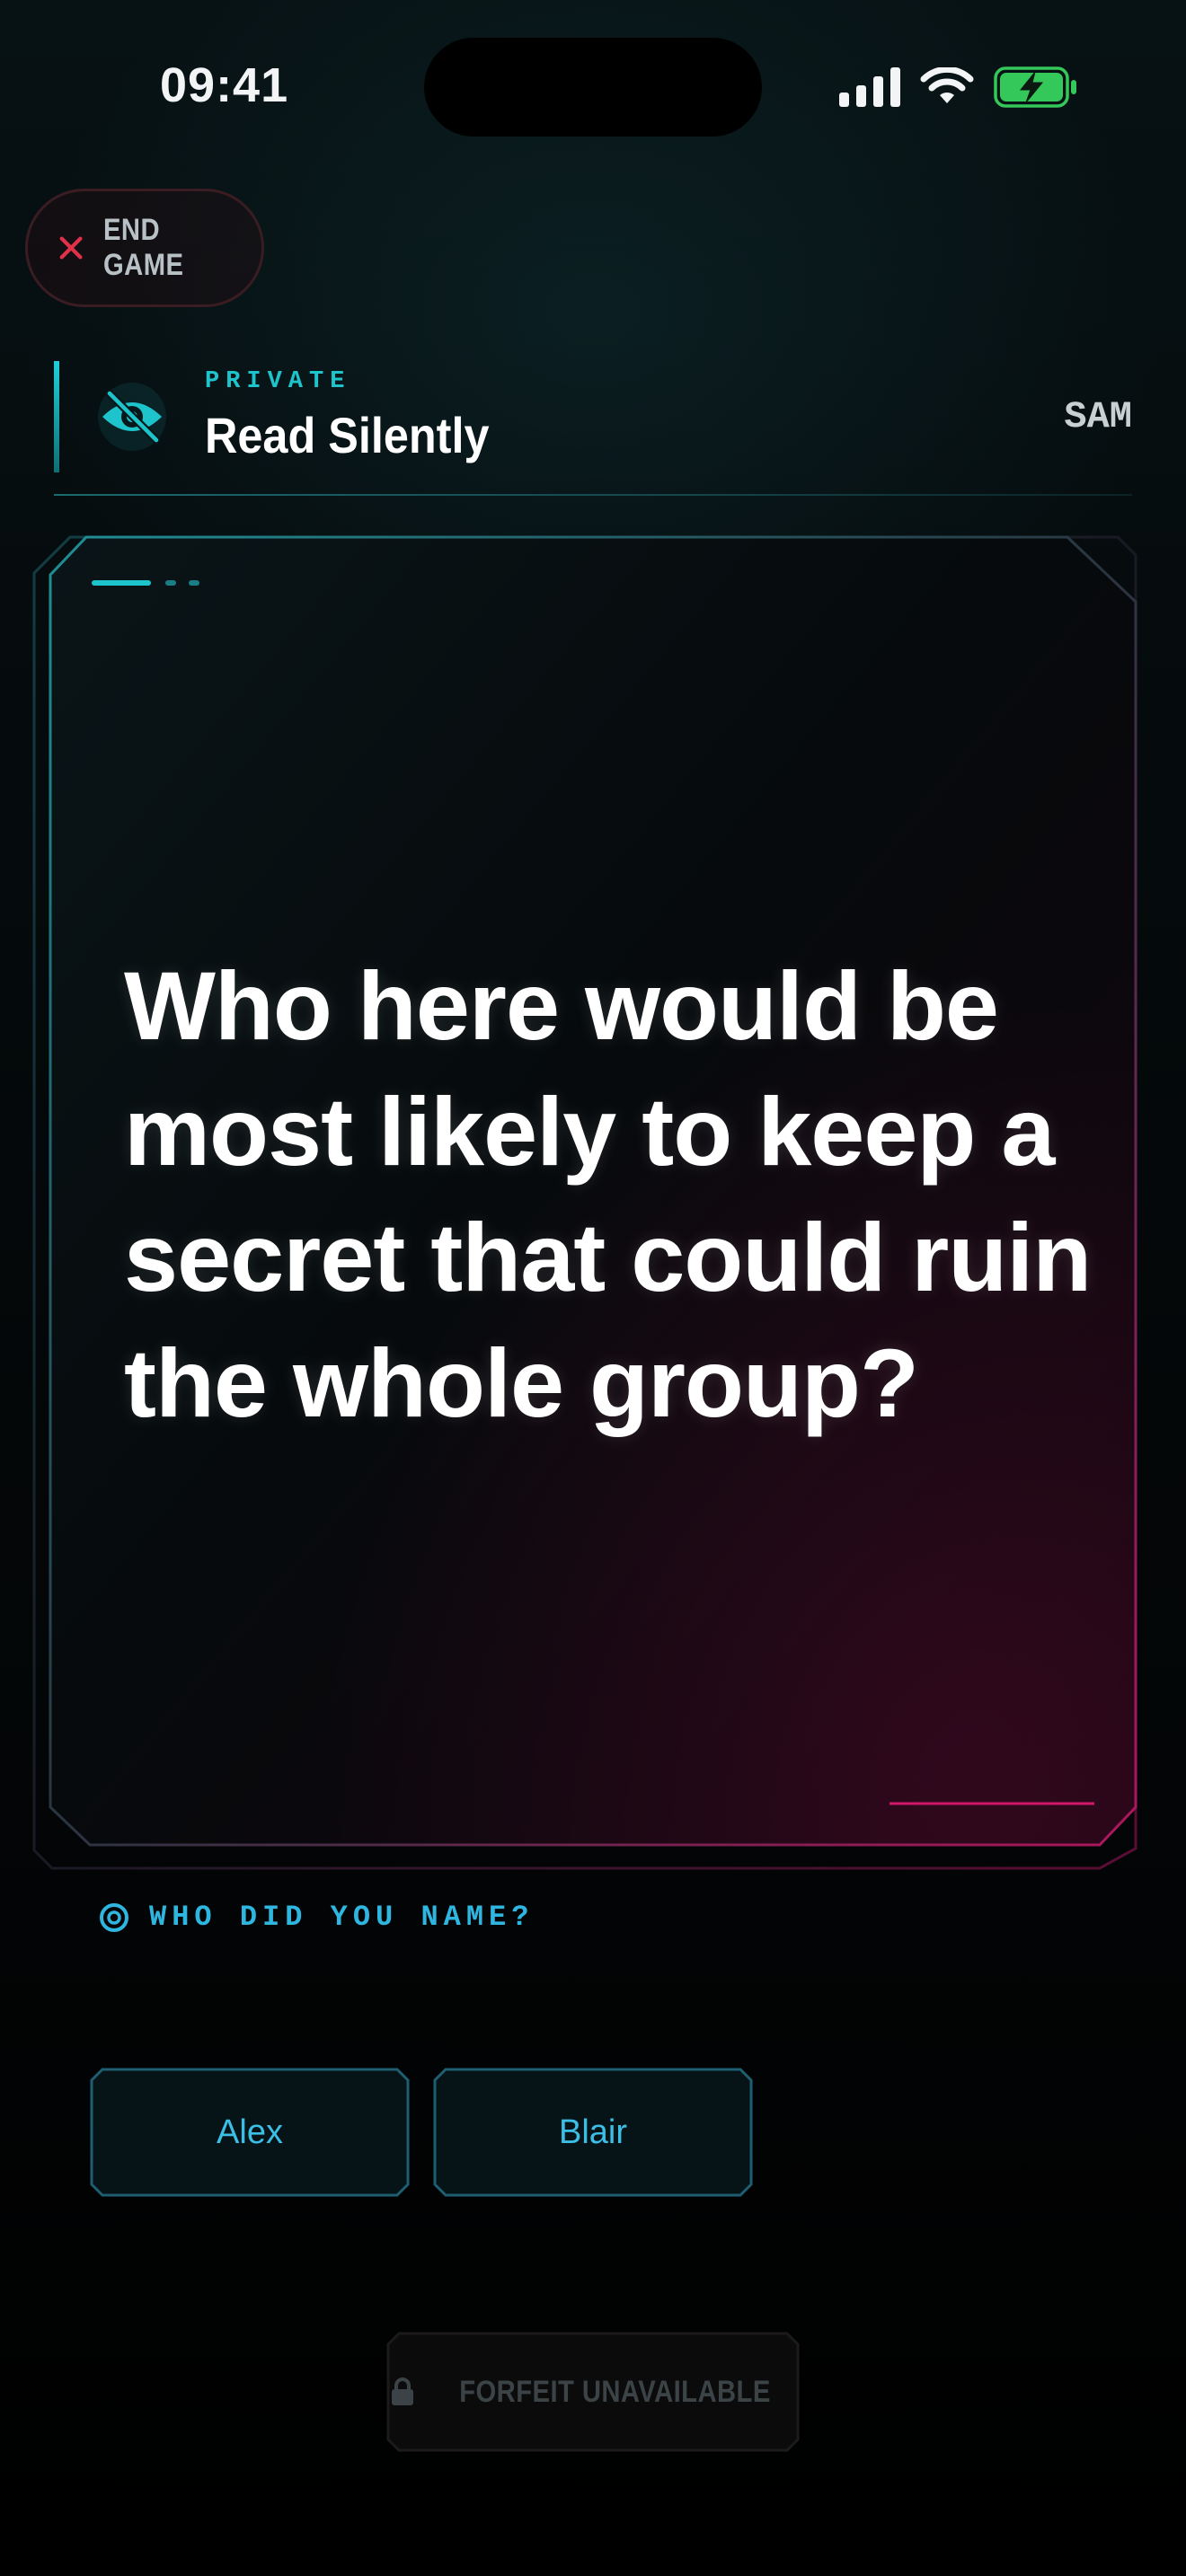 The height and width of the screenshot is (2576, 1186). I want to click on forfeit-button: FORFEIT UNAVAILABLE, so click(593, 2392).